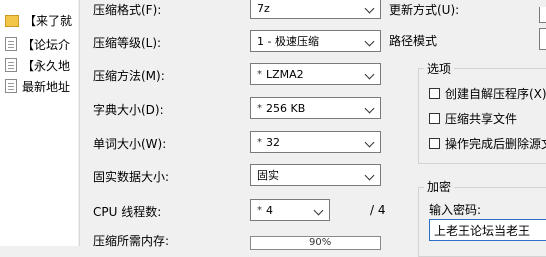 The width and height of the screenshot is (546, 257). I want to click on word-size-label: 单词大小(W):, so click(130, 144).